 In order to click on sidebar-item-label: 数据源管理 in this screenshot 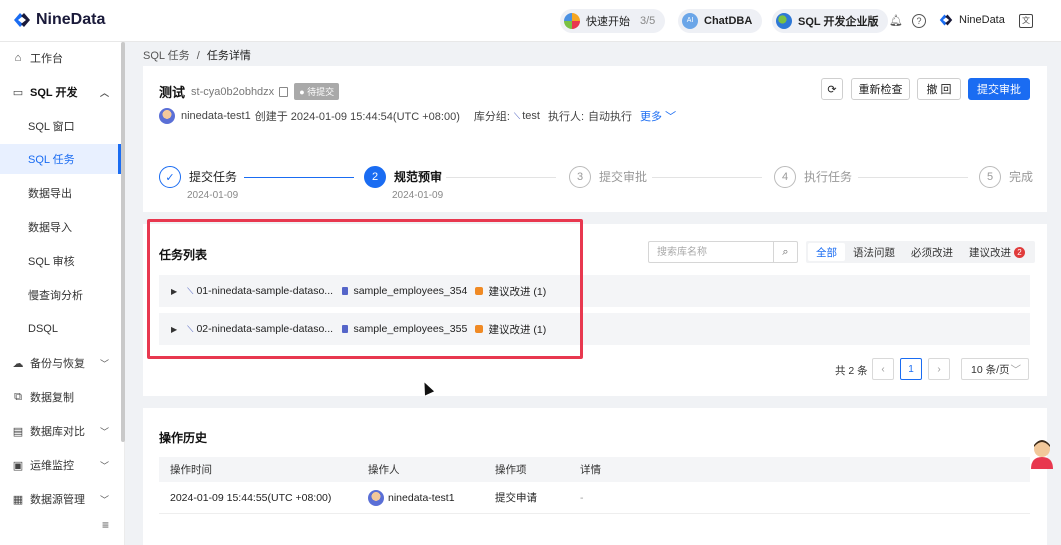, I will do `click(57, 500)`.